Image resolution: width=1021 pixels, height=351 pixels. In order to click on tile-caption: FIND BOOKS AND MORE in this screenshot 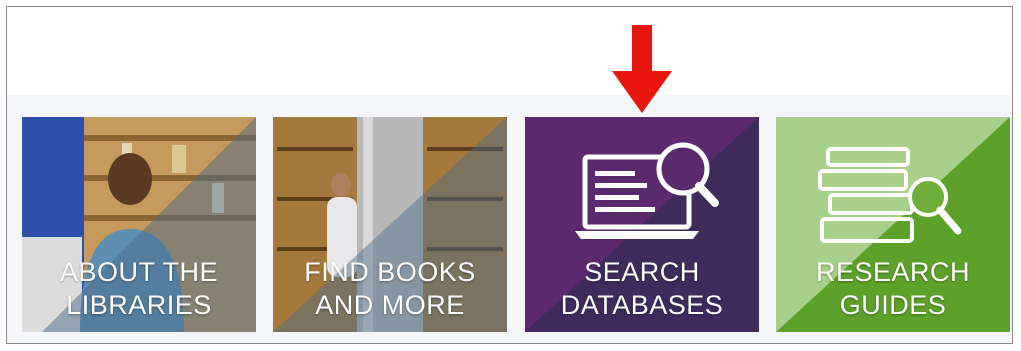, I will do `click(390, 289)`.